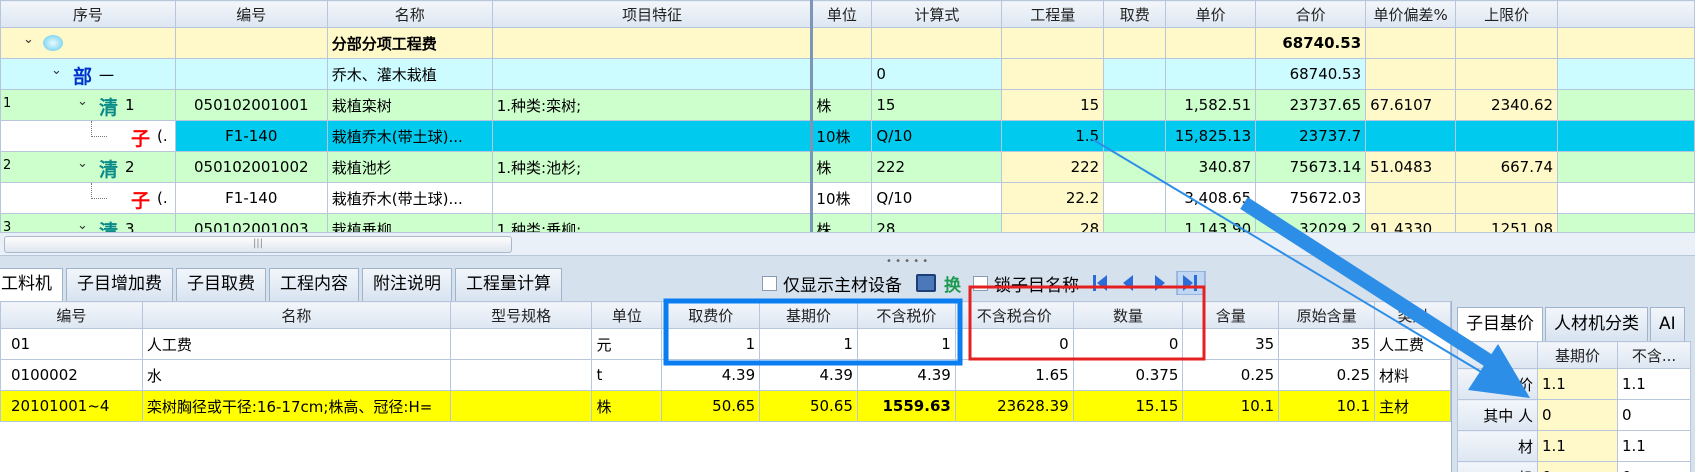 This screenshot has width=1695, height=472. What do you see at coordinates (808, 344) in the screenshot?
I see `m-base-cell: 1` at bounding box center [808, 344].